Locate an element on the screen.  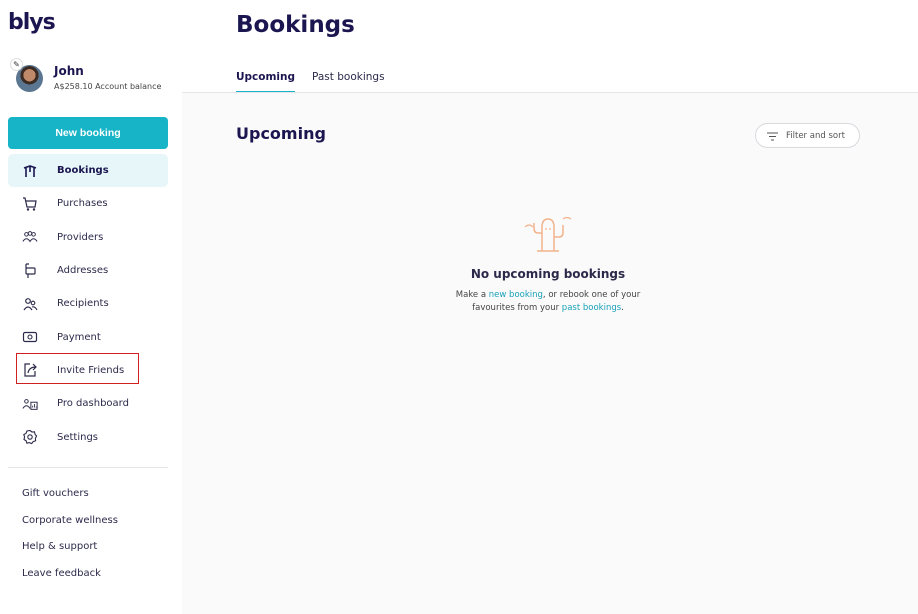
account-balance: A$258.10 Account balance is located at coordinates (108, 86).